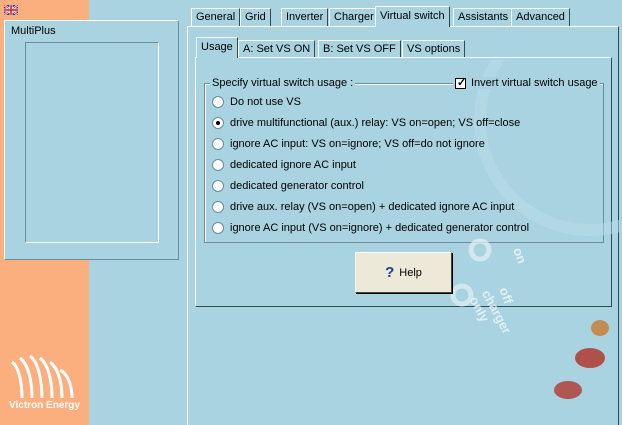 This screenshot has height=425, width=622. I want to click on radio-label: dedicated generator control, so click(297, 186).